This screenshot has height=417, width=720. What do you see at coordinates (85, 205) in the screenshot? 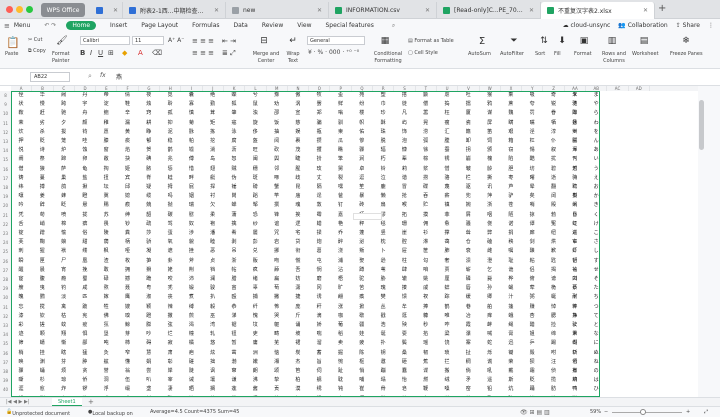
I see `table-cell: 悬` at bounding box center [85, 205].